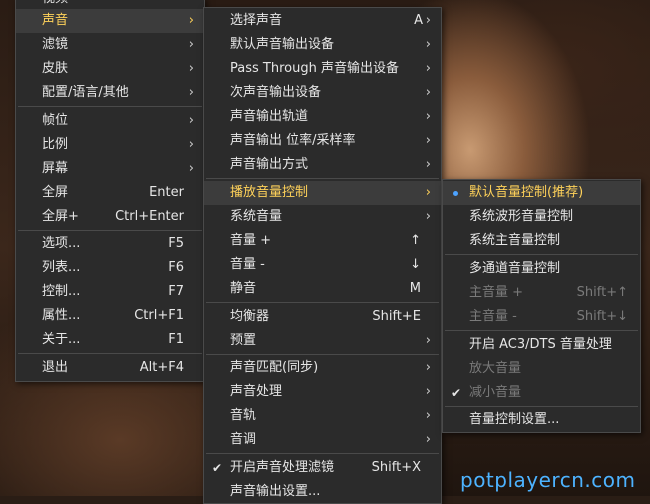 The width and height of the screenshot is (650, 504). I want to click on menu-item-fullscreen-plus: 全屏+ Ctrl+Enter, so click(110, 217).